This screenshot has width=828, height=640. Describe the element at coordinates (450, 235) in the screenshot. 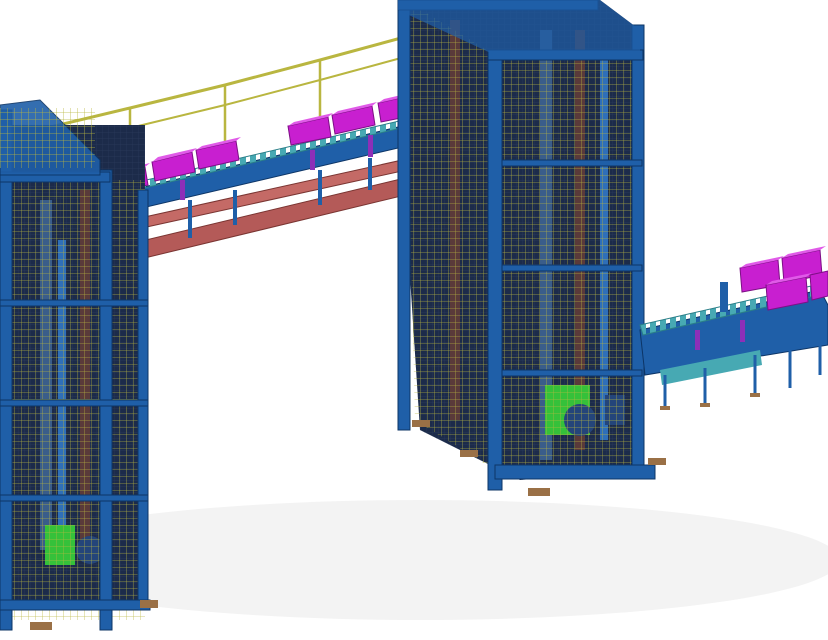

I see `right-tower-side-mesh` at that location.